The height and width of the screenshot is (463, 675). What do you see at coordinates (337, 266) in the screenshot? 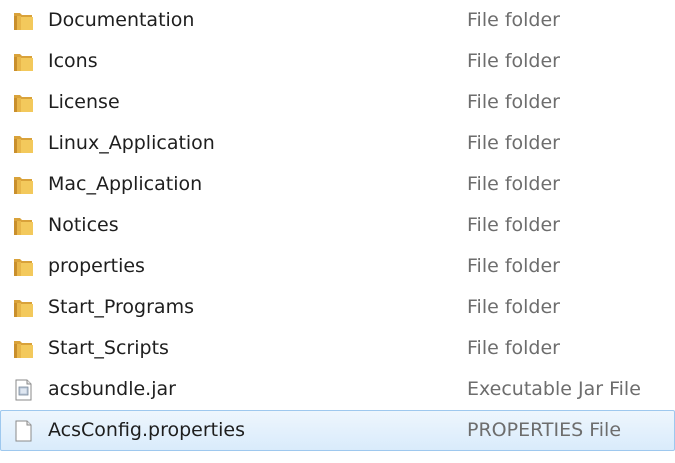
I see `file-row-properties: properties File folder` at bounding box center [337, 266].